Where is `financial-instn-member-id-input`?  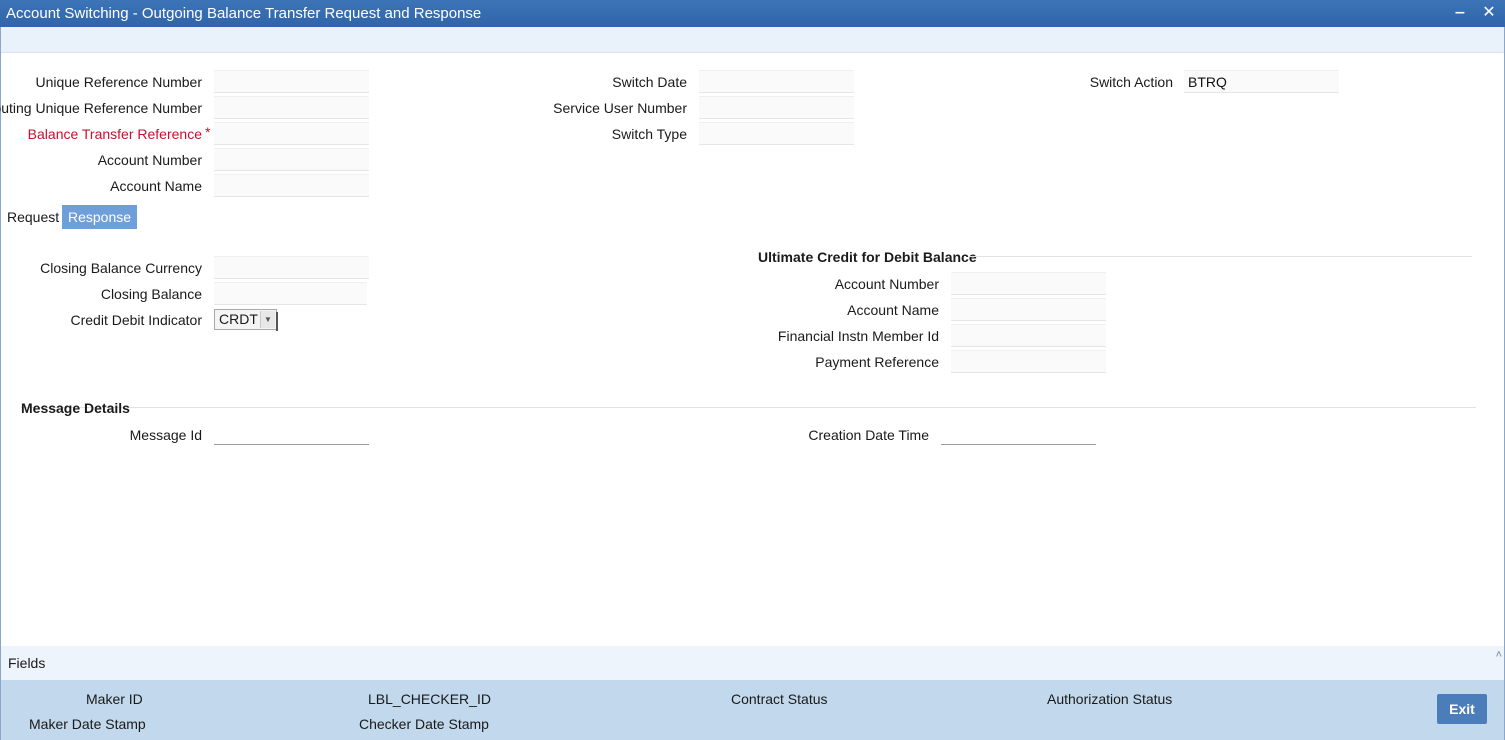
financial-instn-member-id-input is located at coordinates (1028, 335).